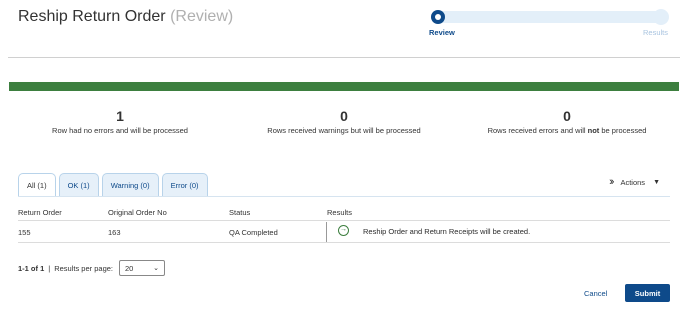 The image size is (688, 319). I want to click on summary-ok-count: 1, so click(120, 116).